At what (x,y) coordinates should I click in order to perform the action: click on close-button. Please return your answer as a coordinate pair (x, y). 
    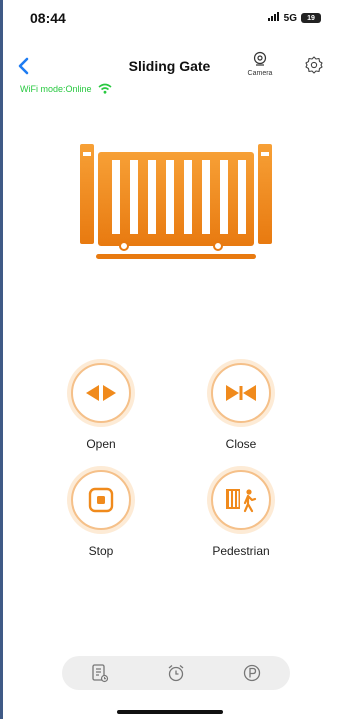
    Looking at the image, I should click on (241, 393).